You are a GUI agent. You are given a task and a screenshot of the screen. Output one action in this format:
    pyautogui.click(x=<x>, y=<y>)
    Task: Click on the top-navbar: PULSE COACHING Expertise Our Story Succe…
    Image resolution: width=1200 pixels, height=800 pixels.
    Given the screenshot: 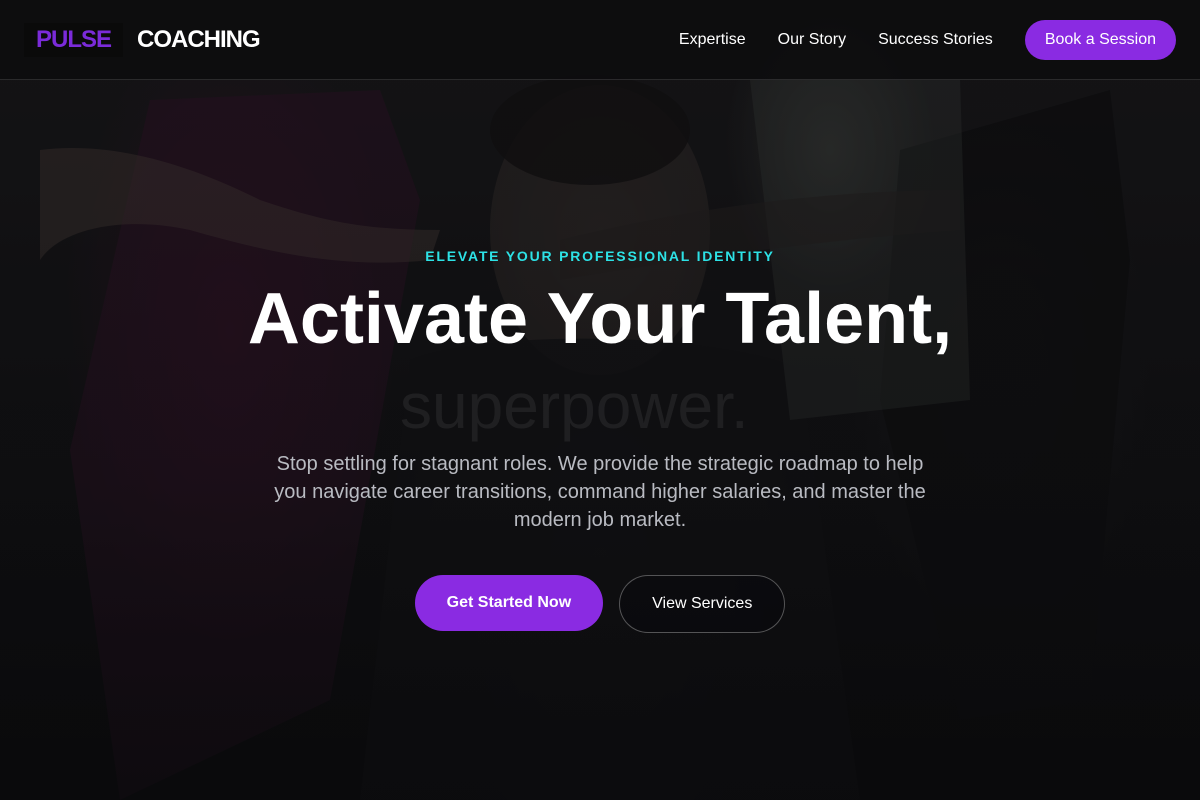 What is the action you would take?
    pyautogui.click(x=600, y=40)
    